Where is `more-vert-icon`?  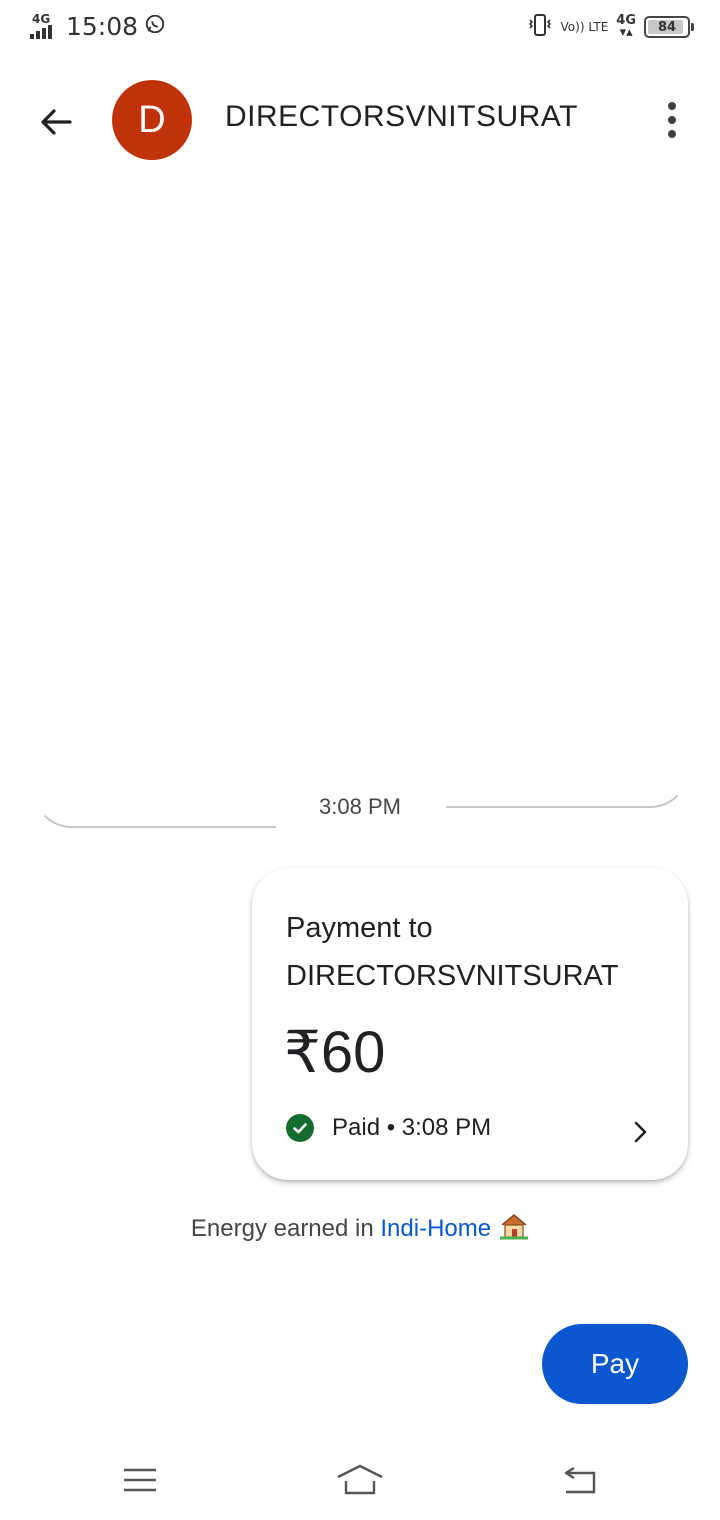
more-vert-icon is located at coordinates (672, 106).